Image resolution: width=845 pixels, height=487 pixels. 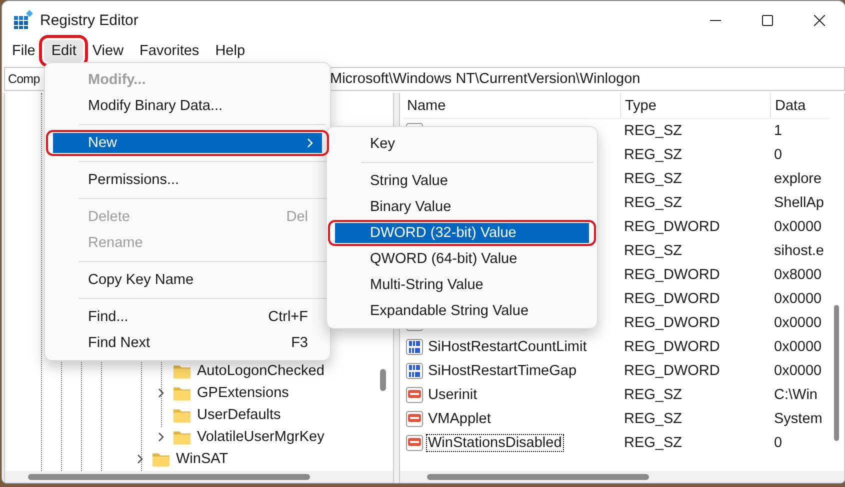 I want to click on value-data: System, so click(x=798, y=419).